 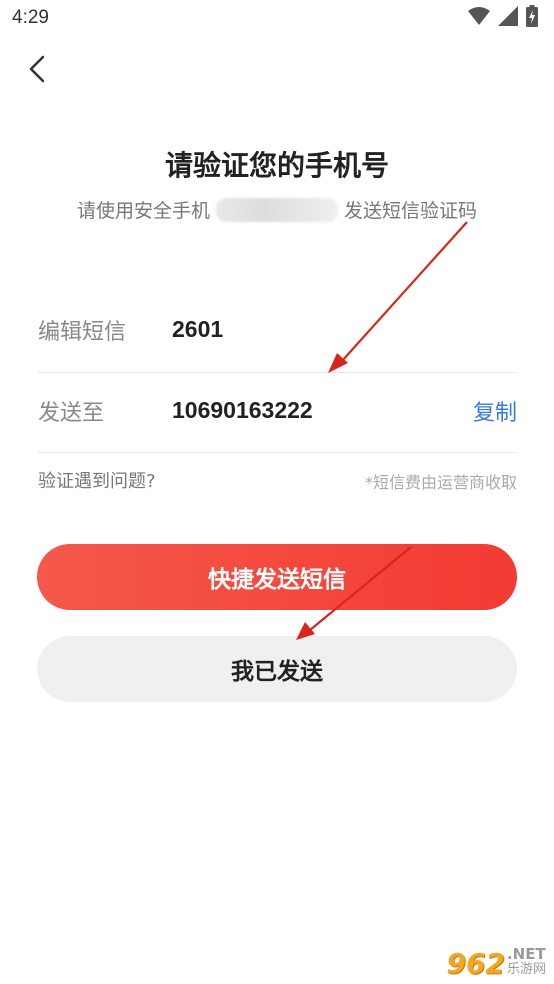 I want to click on subtitle-prefix: 请使用安全手机, so click(x=143, y=211).